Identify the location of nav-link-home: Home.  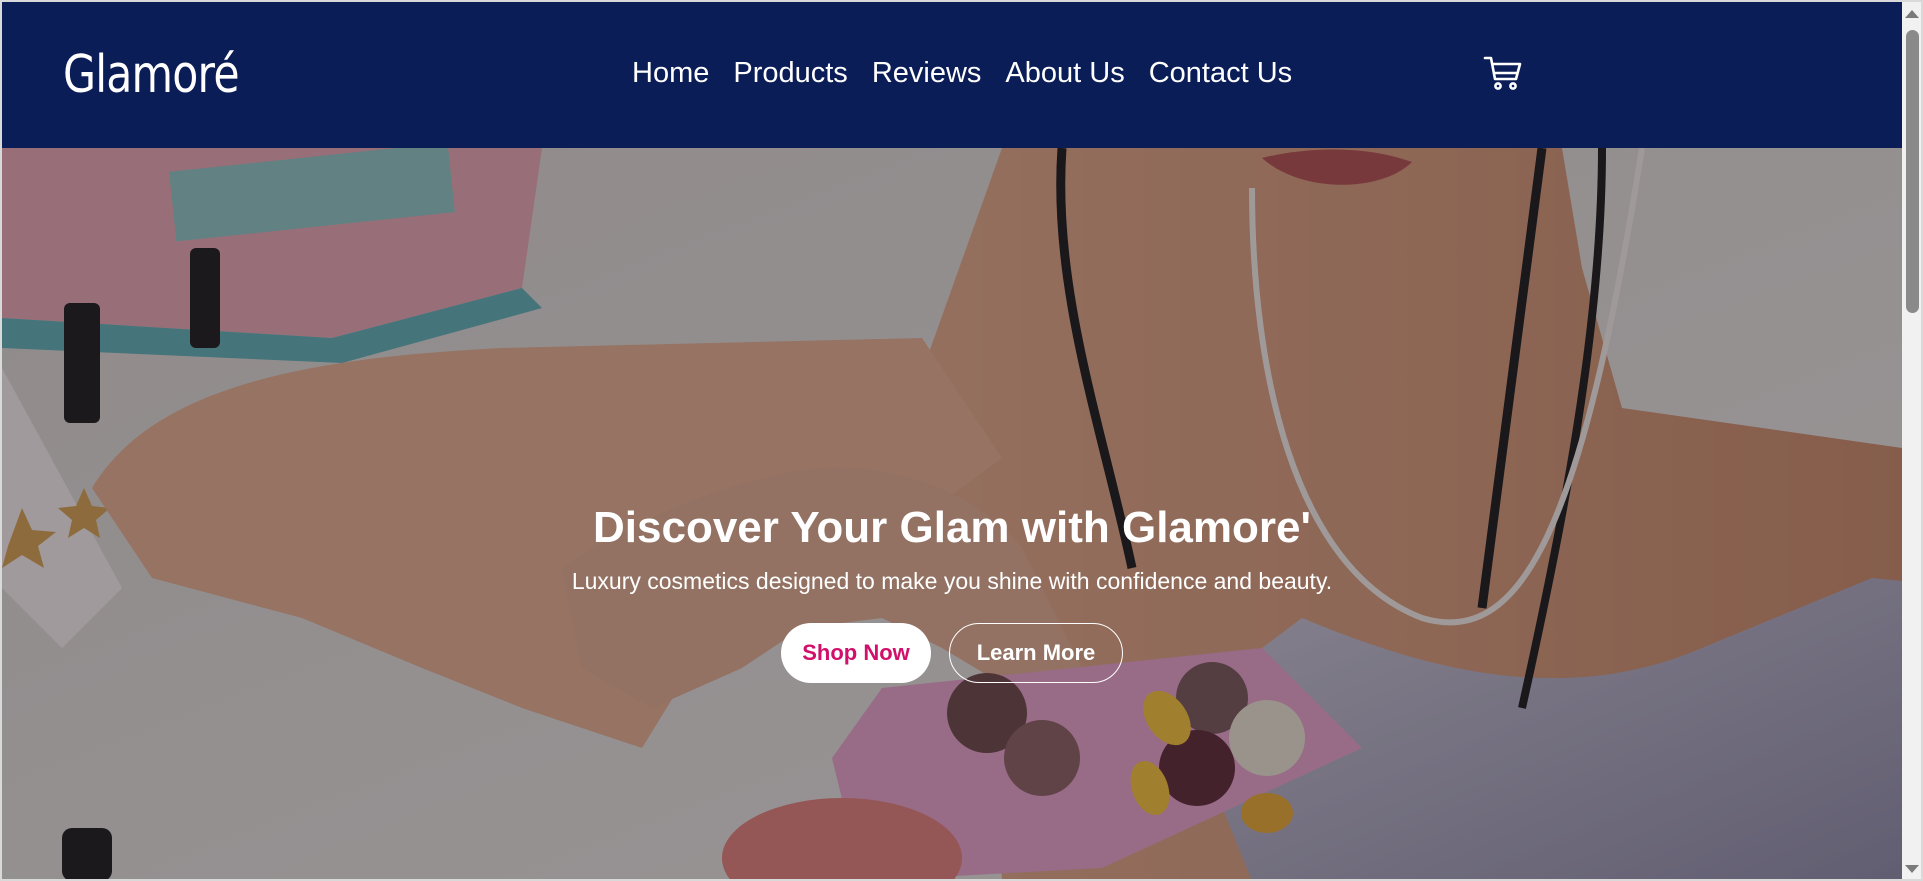
(670, 73).